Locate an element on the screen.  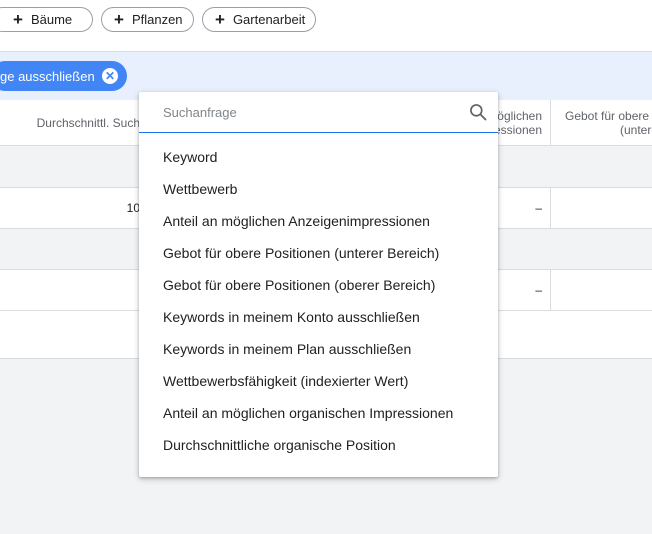
column-header-avg-searches: Durchschnittl. Such is located at coordinates (80, 123).